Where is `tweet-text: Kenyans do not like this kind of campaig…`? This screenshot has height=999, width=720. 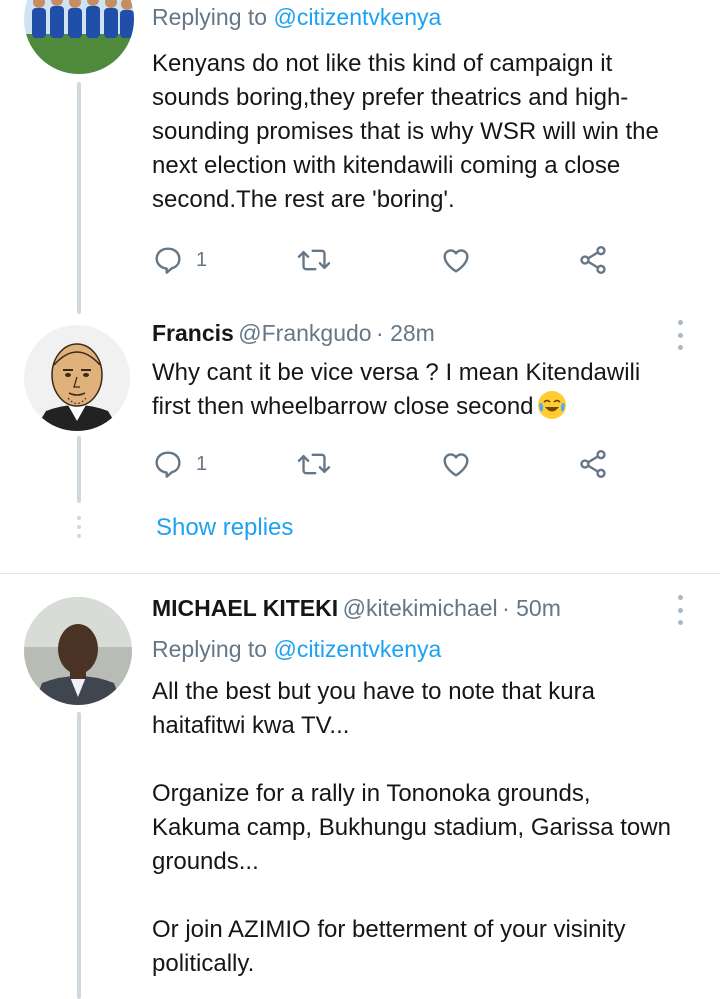 tweet-text: Kenyans do not like this kind of campaig… is located at coordinates (405, 131).